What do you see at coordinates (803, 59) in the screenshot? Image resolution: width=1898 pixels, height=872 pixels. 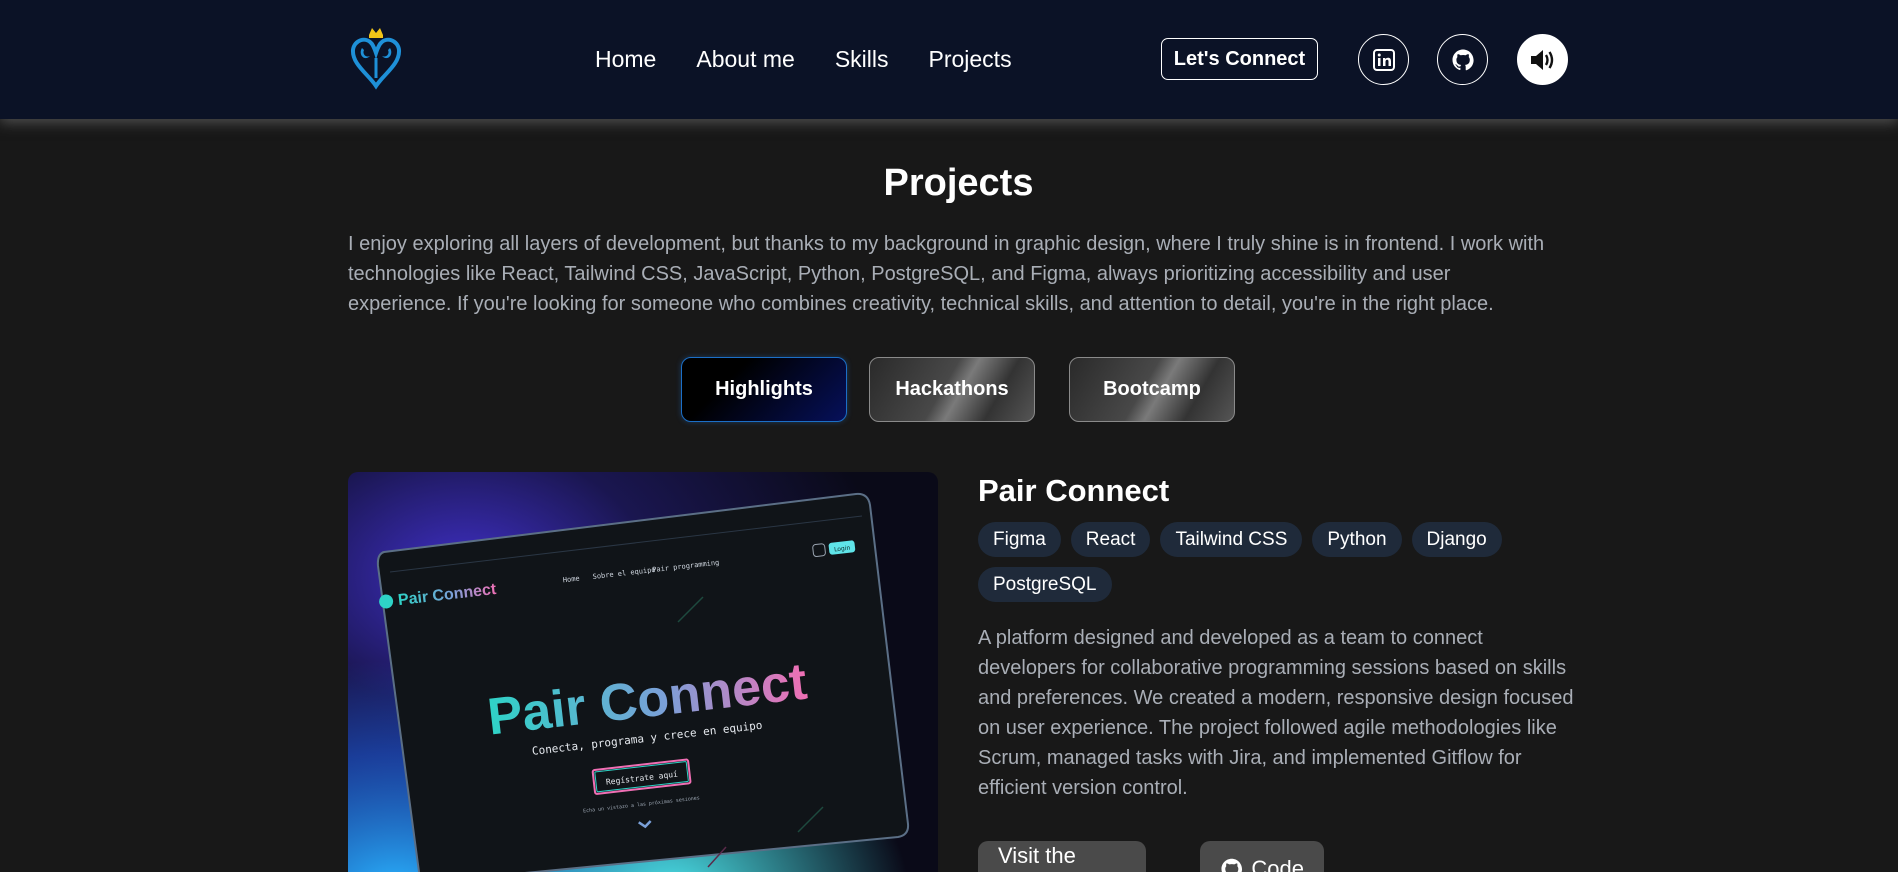 I see `main-nav: Home About me Skills Projects` at bounding box center [803, 59].